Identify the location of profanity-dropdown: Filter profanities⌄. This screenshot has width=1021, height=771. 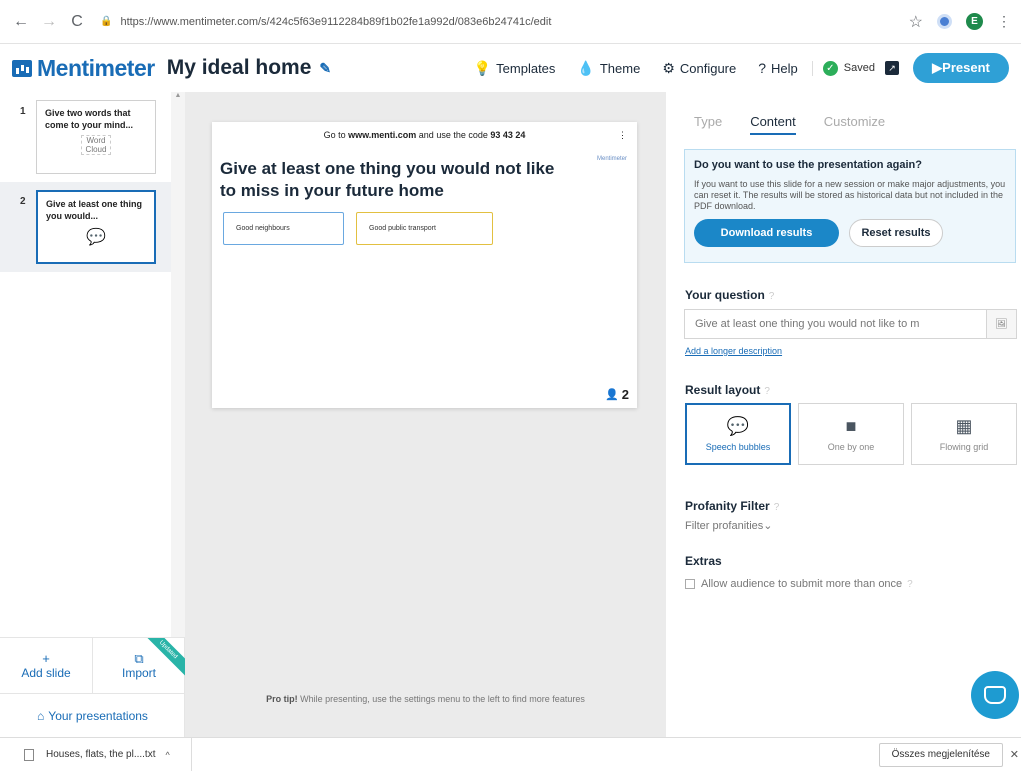
(728, 525).